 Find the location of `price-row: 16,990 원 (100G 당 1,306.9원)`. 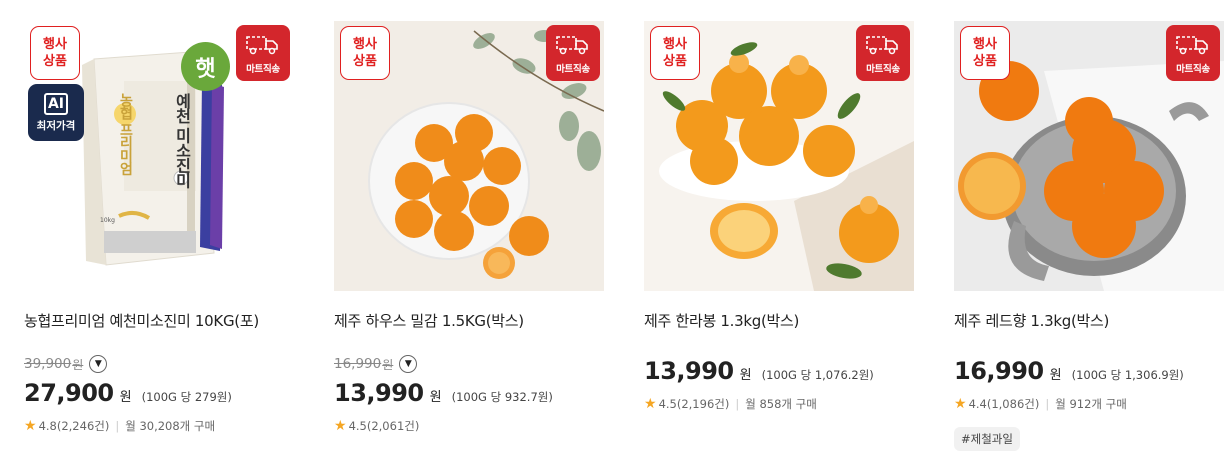

price-row: 16,990 원 (100G 당 1,306.9원) is located at coordinates (1069, 371).